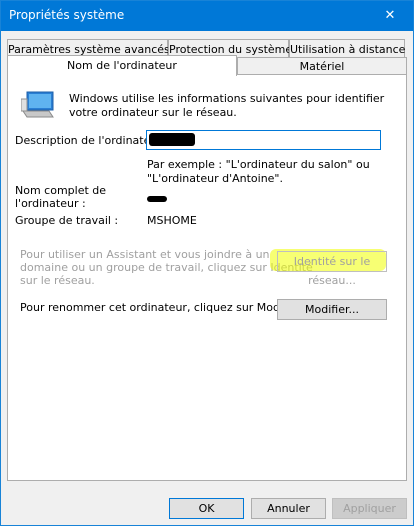  I want to click on fullname-label-1: Nom complet de, so click(61, 190).